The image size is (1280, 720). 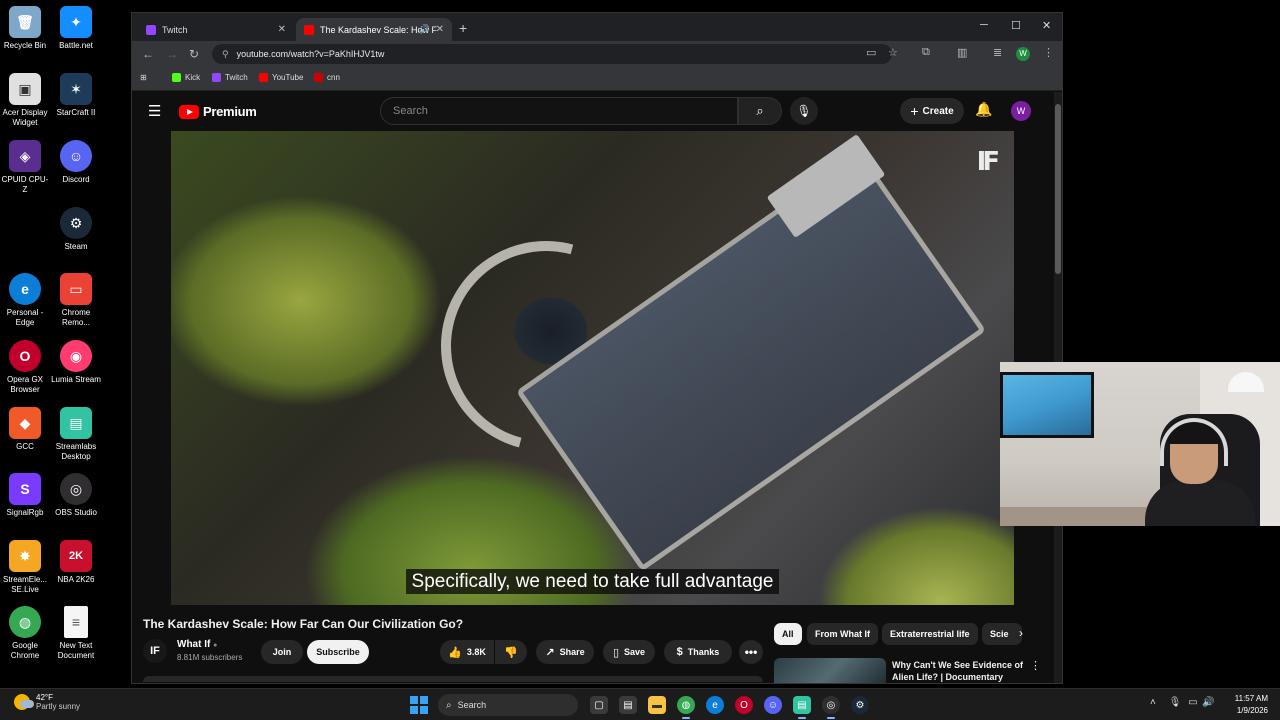 What do you see at coordinates (230, 77) in the screenshot?
I see `bookmark-twitch: Twitch` at bounding box center [230, 77].